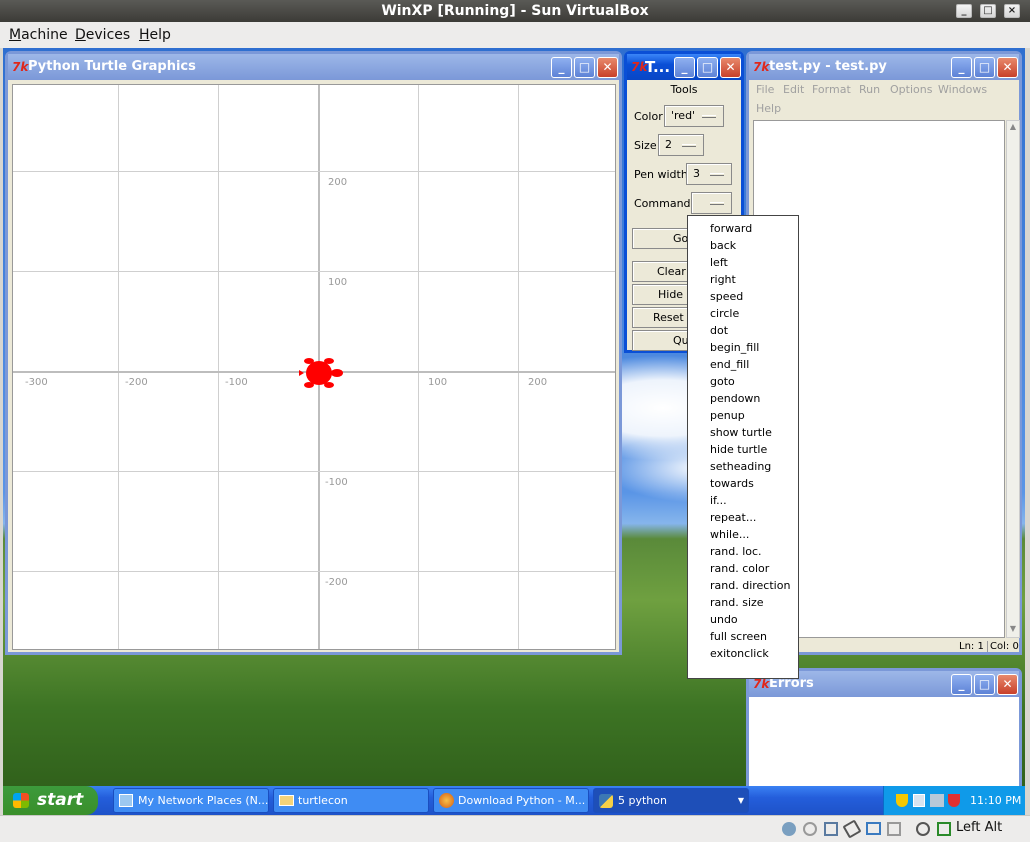 This screenshot has width=1030, height=842. What do you see at coordinates (743, 415) in the screenshot?
I see `command-item: penup` at bounding box center [743, 415].